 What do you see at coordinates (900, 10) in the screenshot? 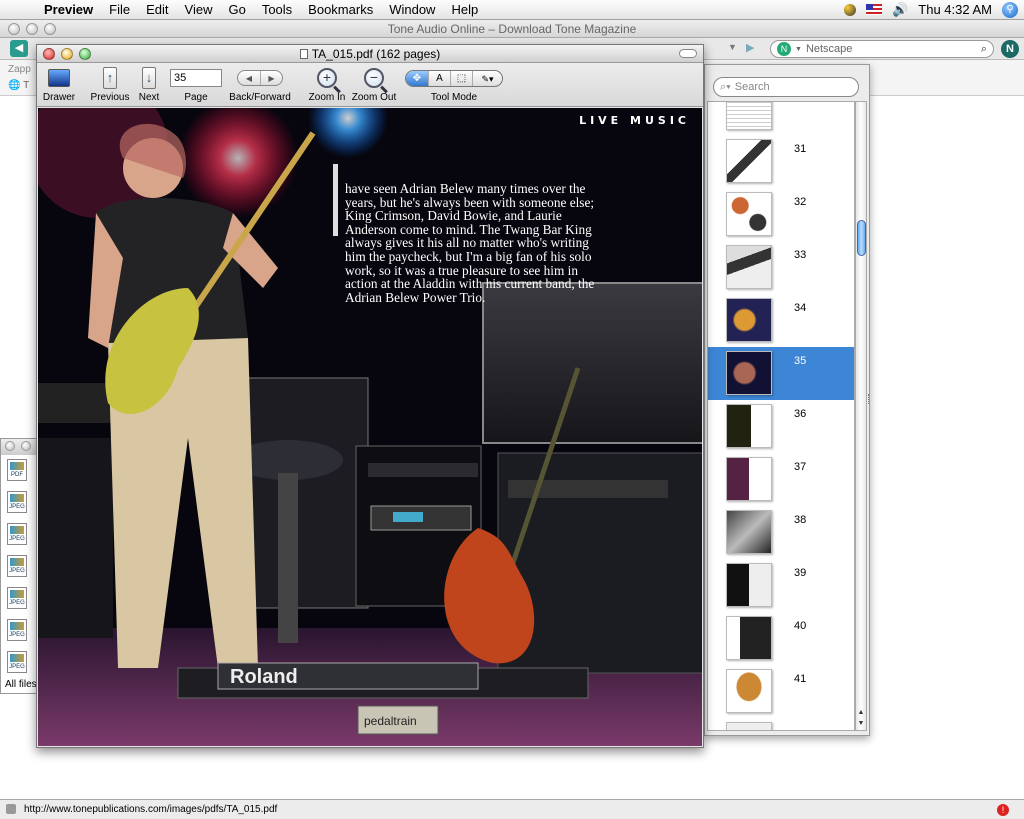
I see `volume-icon: 🔊` at bounding box center [900, 10].